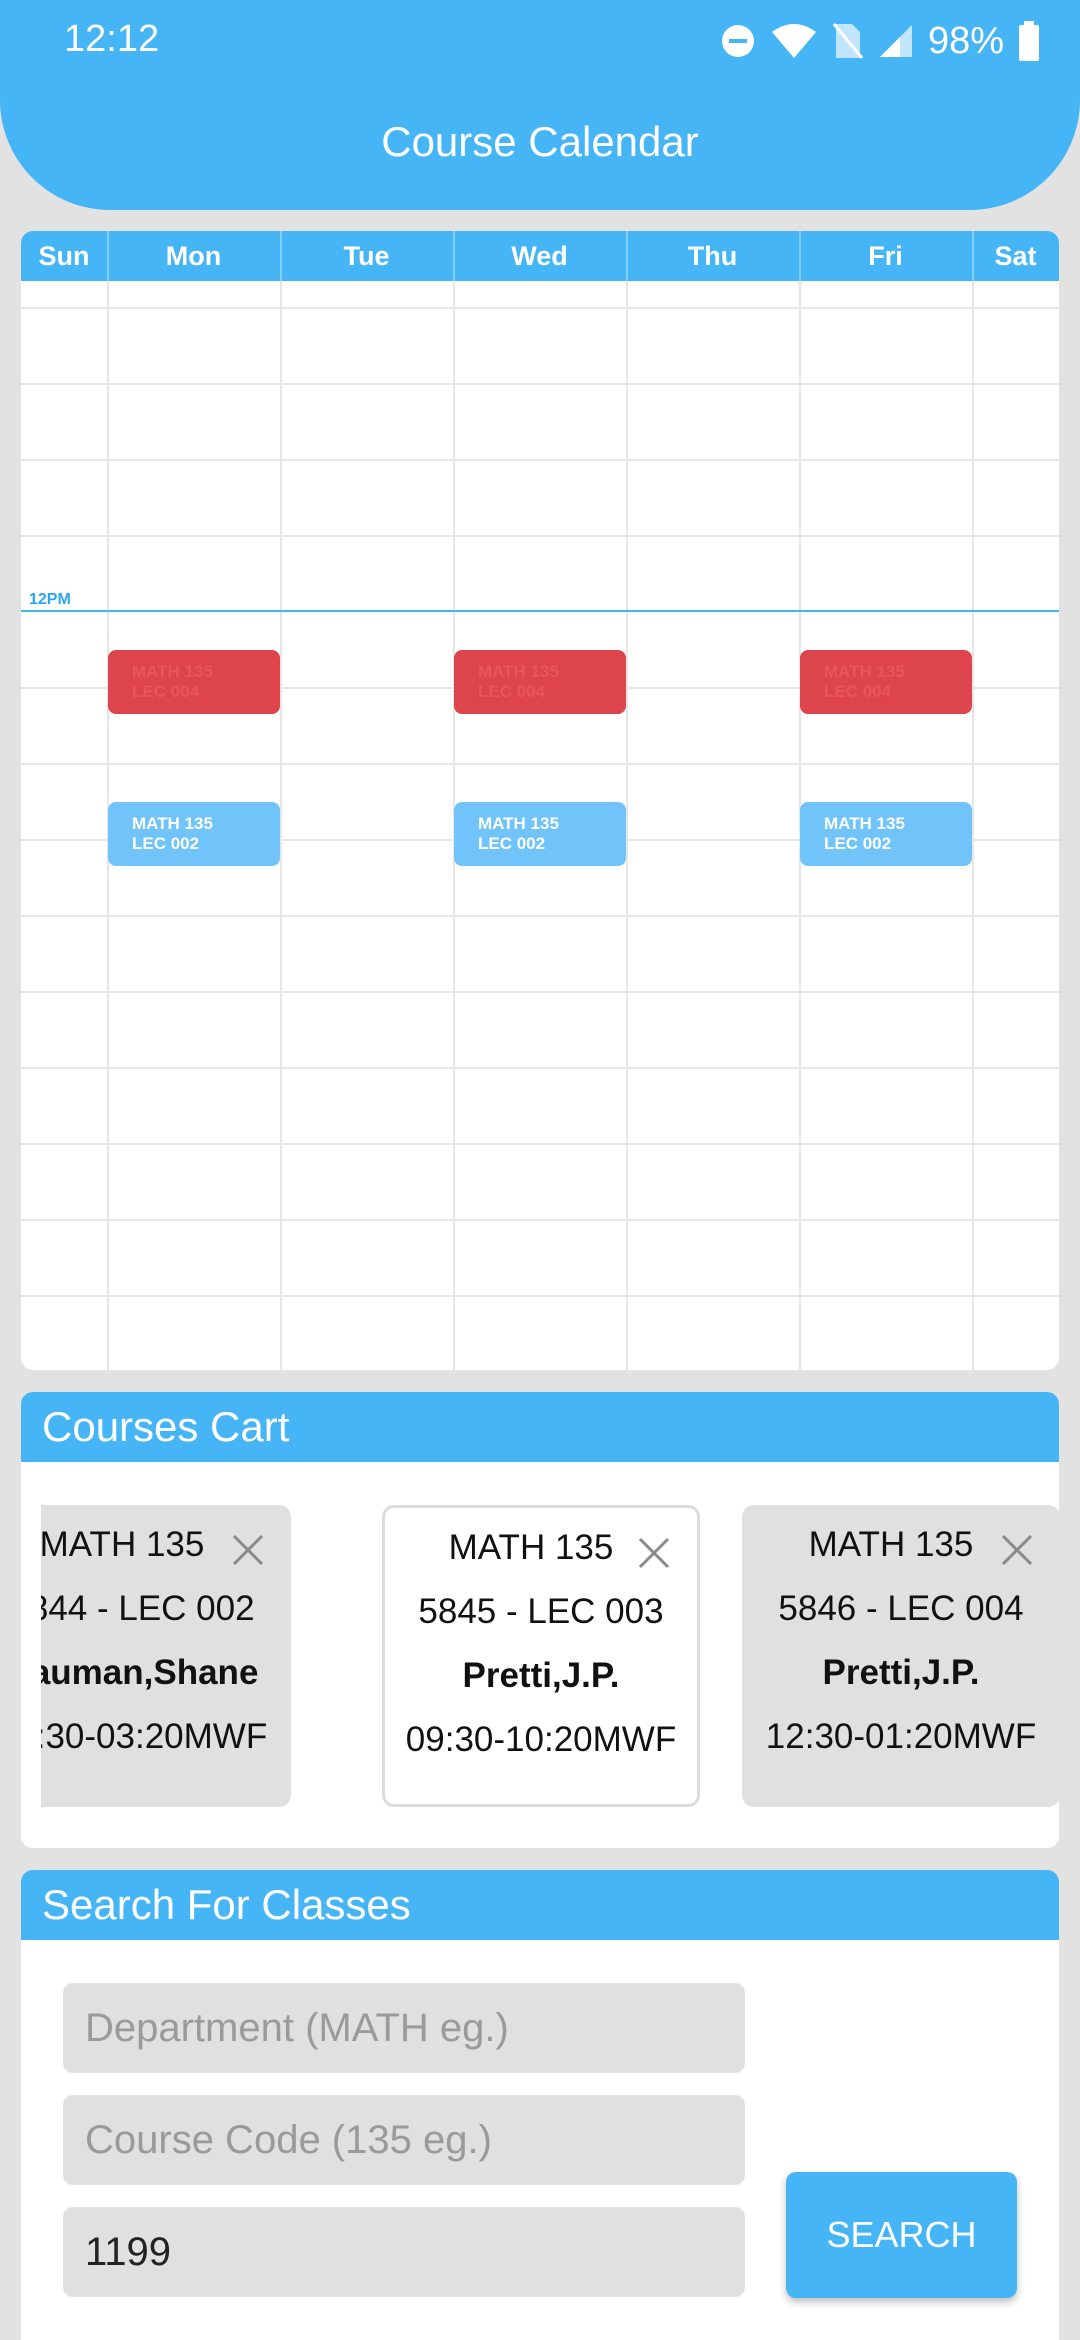  What do you see at coordinates (404, 2252) in the screenshot?
I see `term-input` at bounding box center [404, 2252].